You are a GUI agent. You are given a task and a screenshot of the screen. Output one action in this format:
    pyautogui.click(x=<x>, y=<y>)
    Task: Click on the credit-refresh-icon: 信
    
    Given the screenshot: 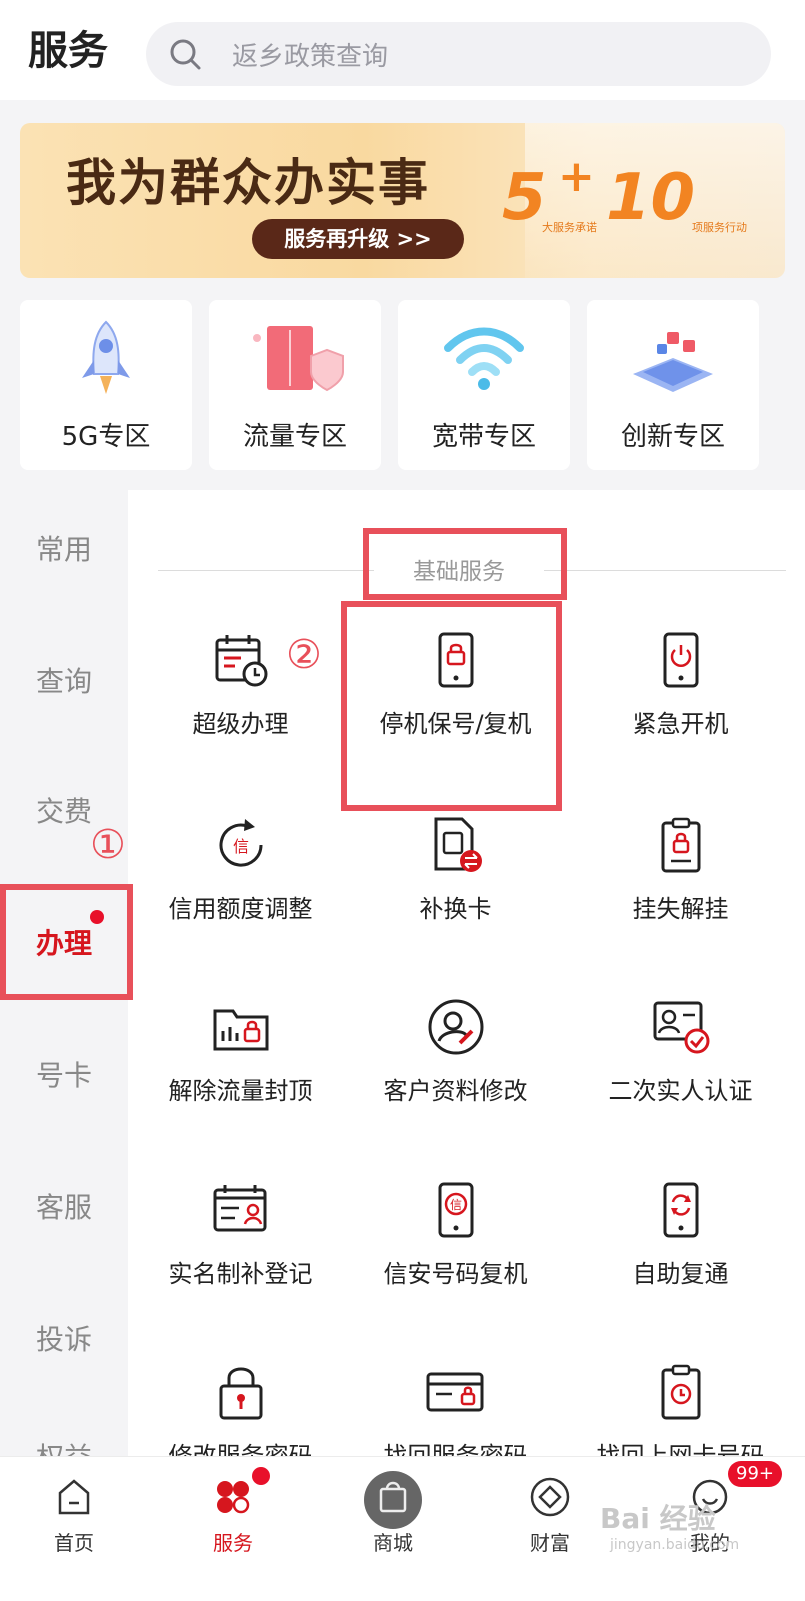 What is the action you would take?
    pyautogui.click(x=241, y=843)
    